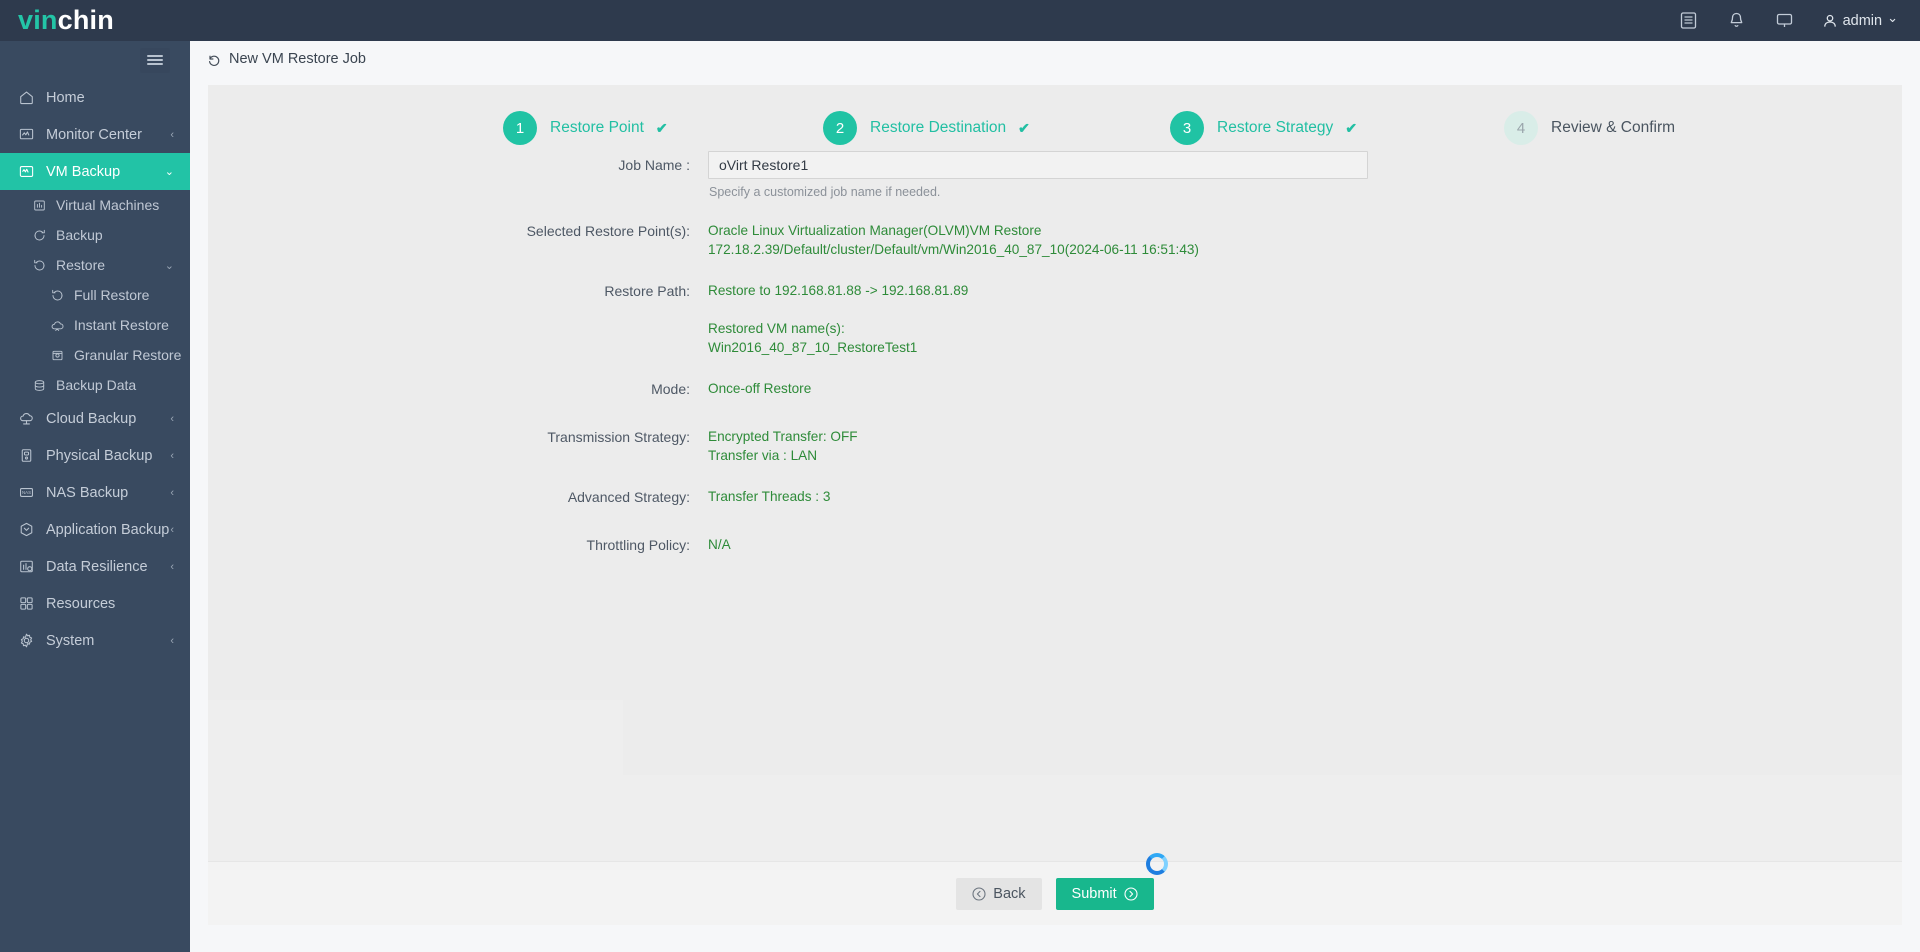  What do you see at coordinates (38, 20) in the screenshot?
I see `logo-part-one: vin` at bounding box center [38, 20].